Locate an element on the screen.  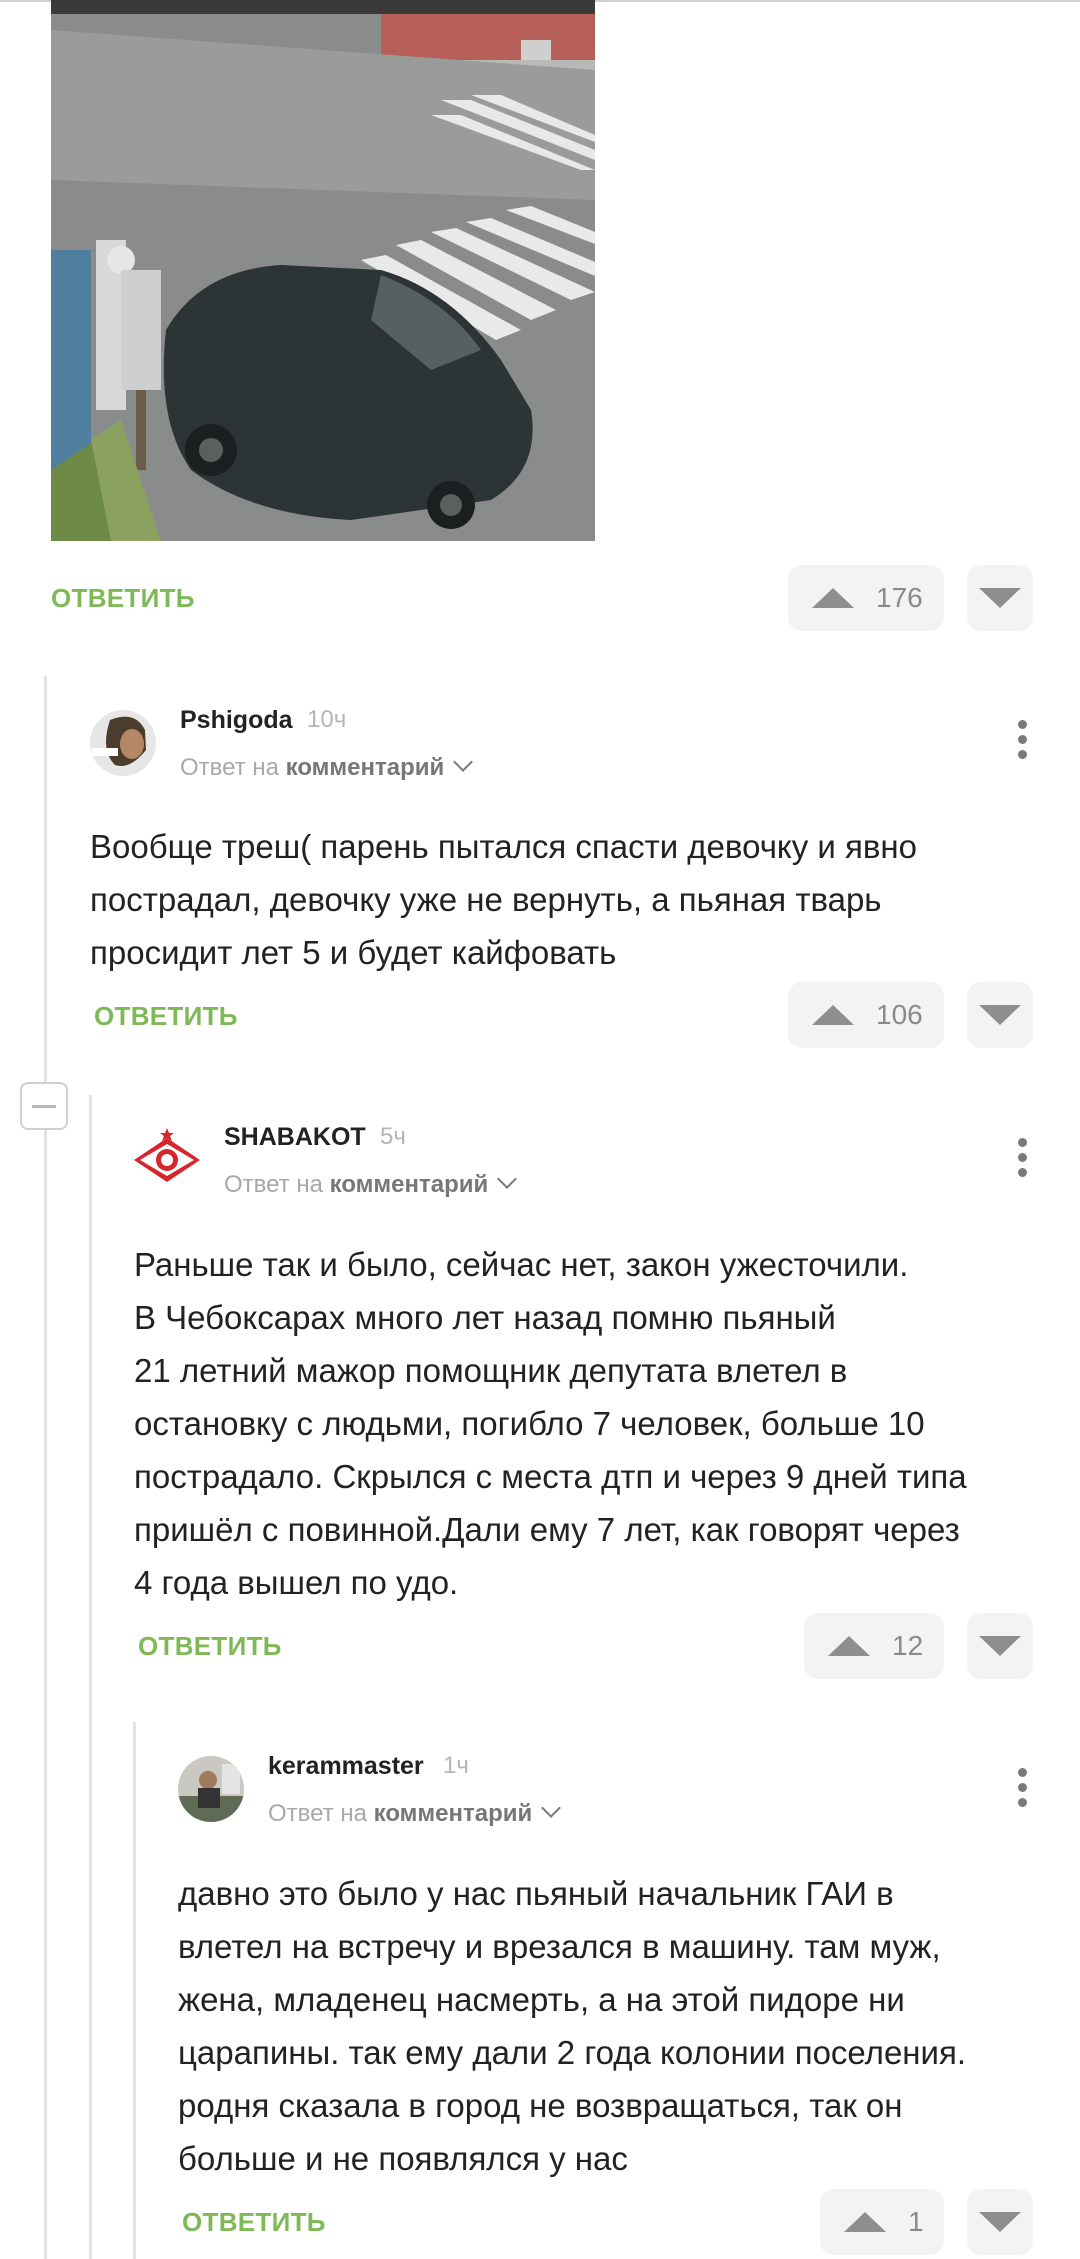
rating-count: 1 is located at coordinates (916, 2221).